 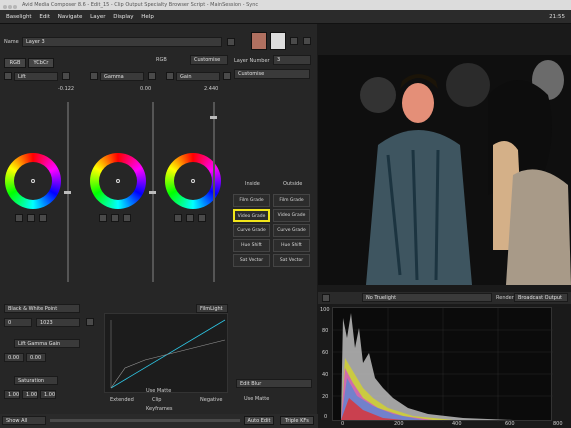 I want to click on menu-display: Display, so click(x=123, y=17).